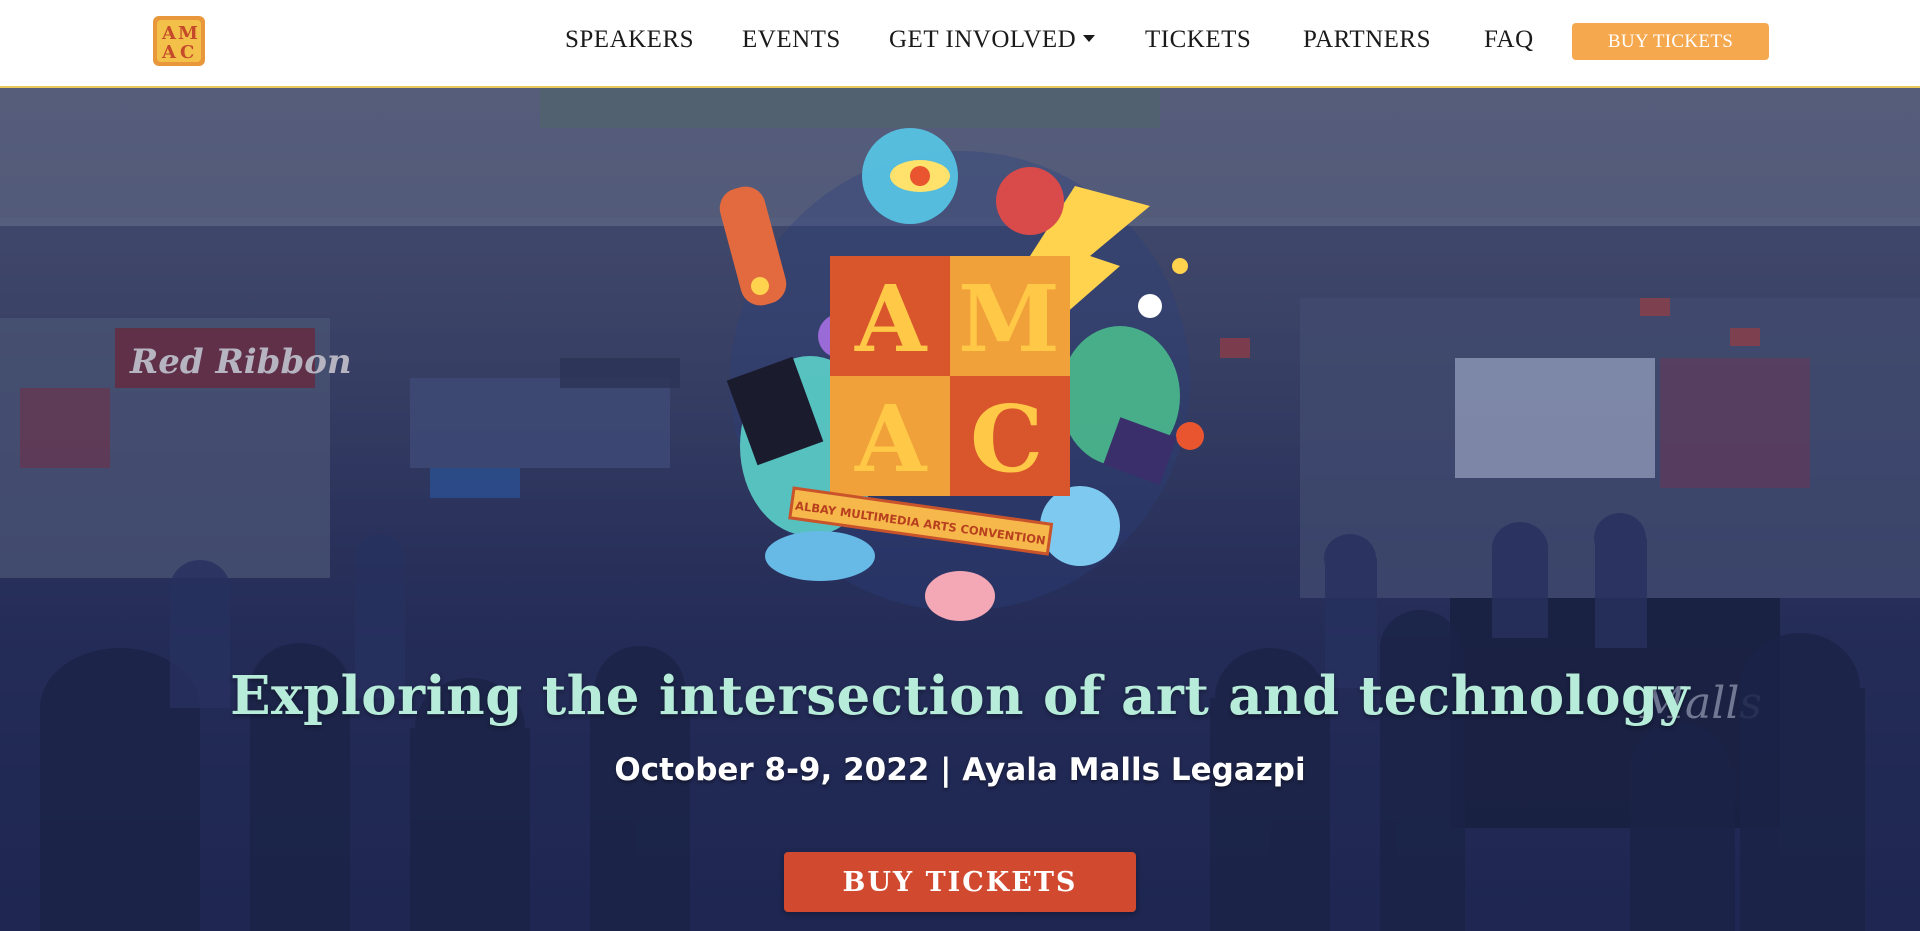  I want to click on nav-buy-tickets-button: BUY TICKETS, so click(1670, 41).